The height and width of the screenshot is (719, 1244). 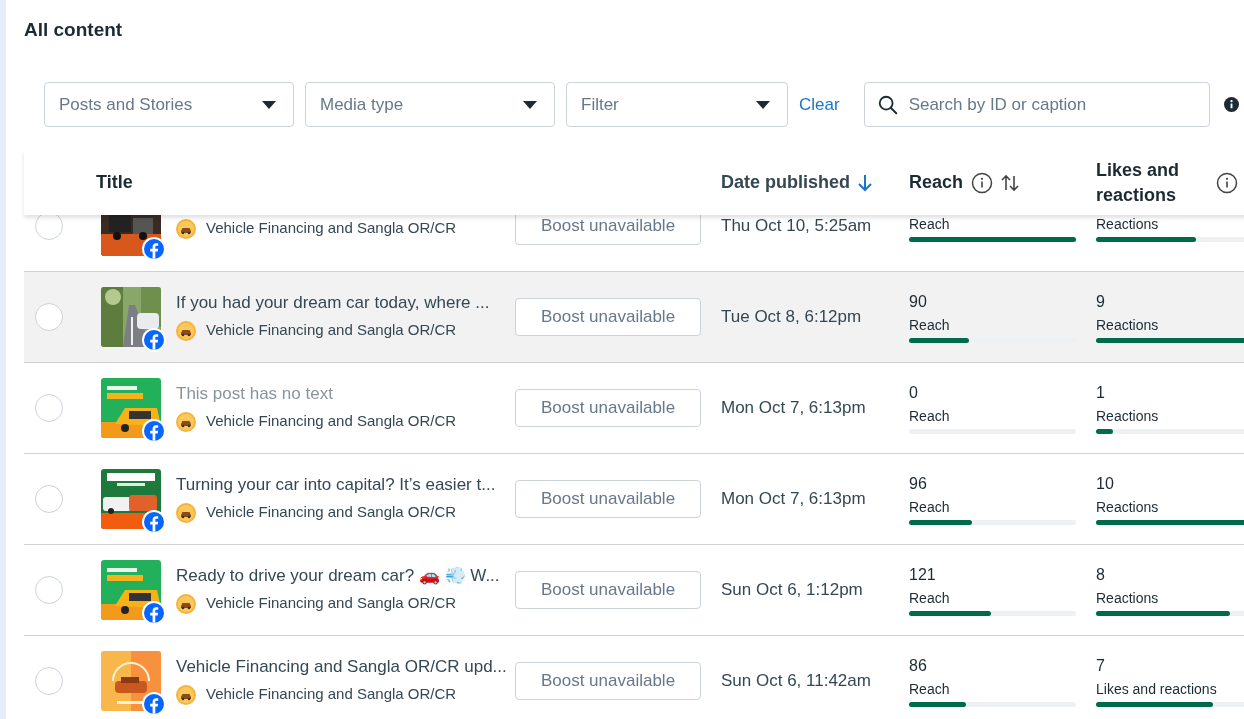 I want to click on column-header: Likes and reactions, so click(x=1146, y=182).